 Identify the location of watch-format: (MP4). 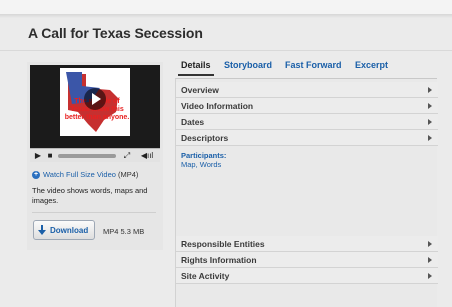
(128, 174).